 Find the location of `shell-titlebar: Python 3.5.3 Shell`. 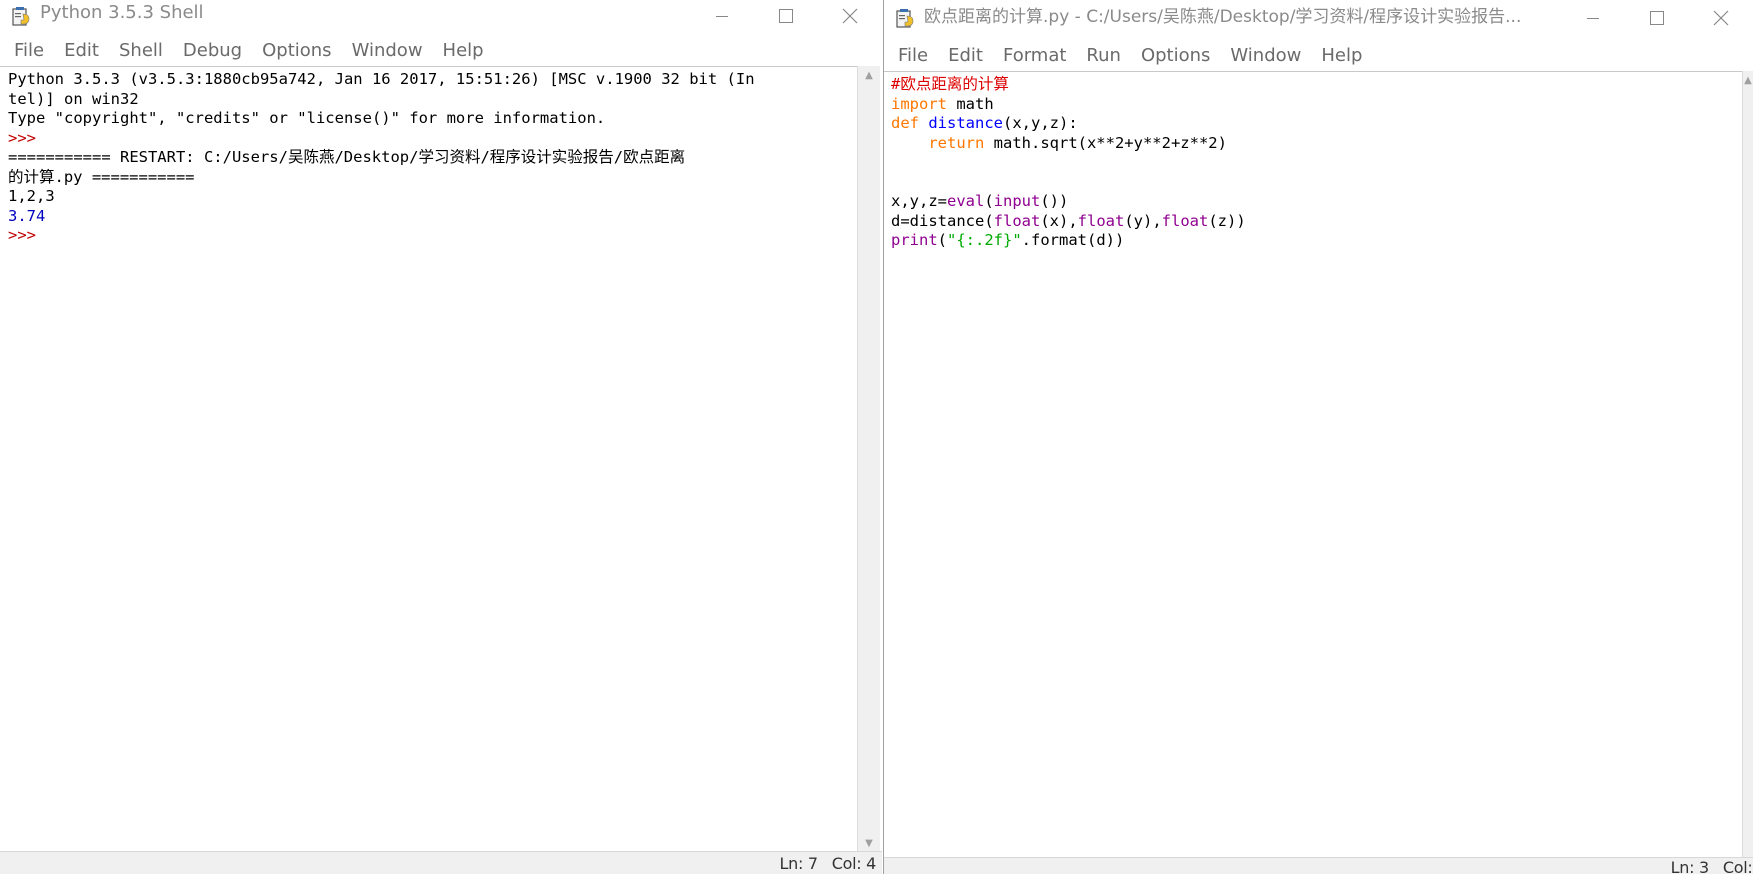

shell-titlebar: Python 3.5.3 Shell is located at coordinates (441, 16).